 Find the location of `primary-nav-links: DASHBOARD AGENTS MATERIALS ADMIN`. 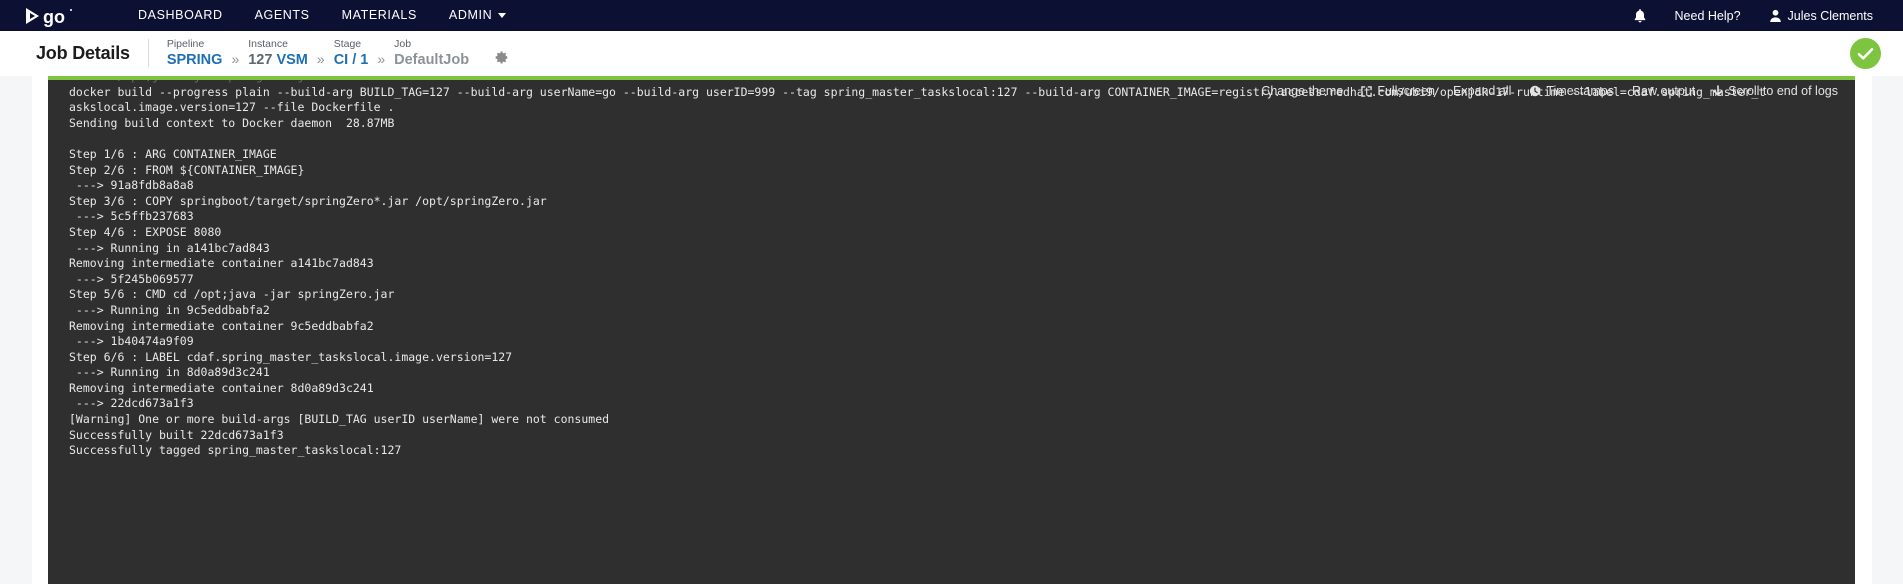

primary-nav-links: DASHBOARD AGENTS MATERIALS ADMIN is located at coordinates (322, 15).